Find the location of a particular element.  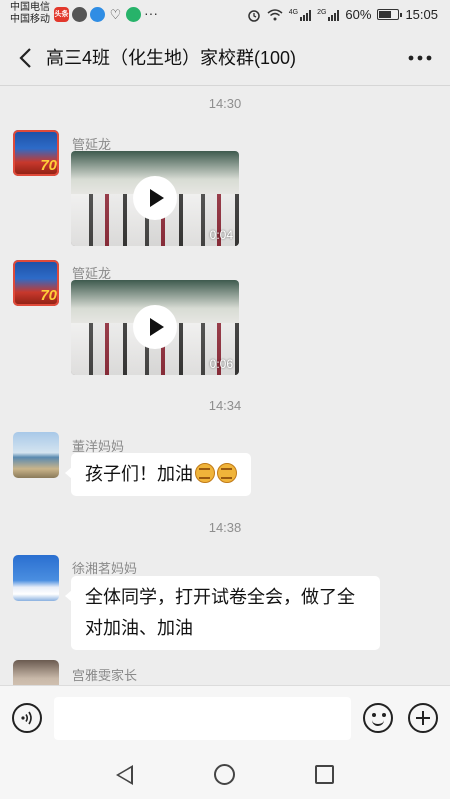

video-duration: 0:06 is located at coordinates (221, 364).